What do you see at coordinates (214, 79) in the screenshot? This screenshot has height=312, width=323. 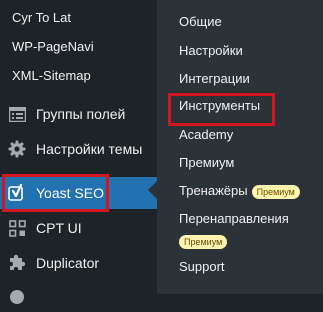 I see `submenu-item-integrations: Интеграции` at bounding box center [214, 79].